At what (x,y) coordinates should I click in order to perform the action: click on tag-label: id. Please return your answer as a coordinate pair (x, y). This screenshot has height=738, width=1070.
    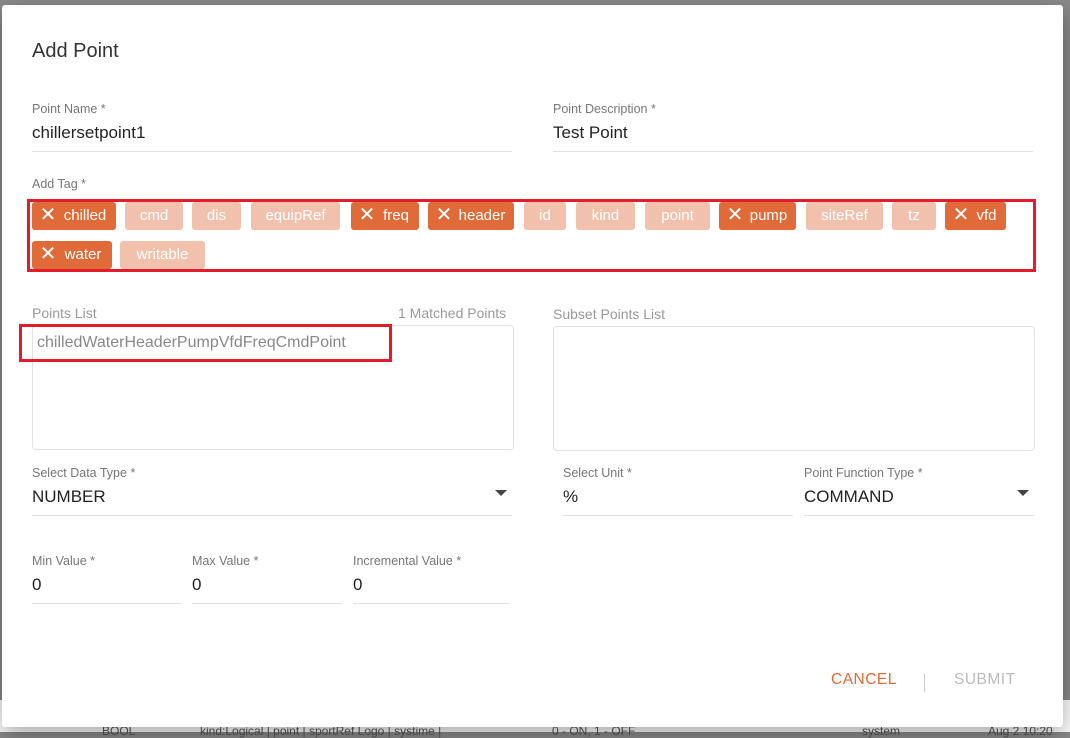
    Looking at the image, I should click on (545, 215).